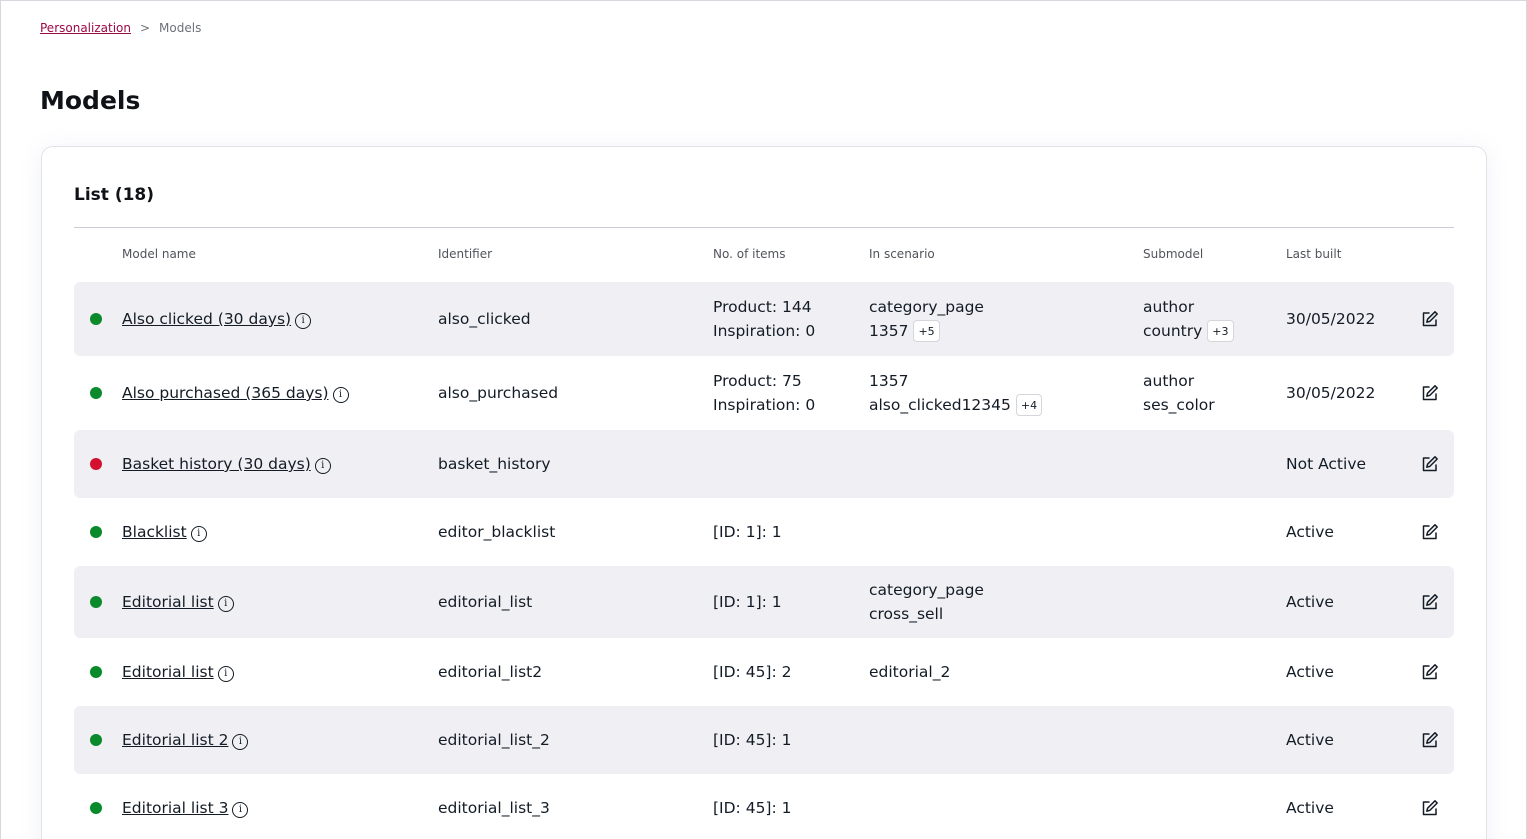 The height and width of the screenshot is (839, 1527). I want to click on scenario-cell: editorial_2, so click(909, 672).